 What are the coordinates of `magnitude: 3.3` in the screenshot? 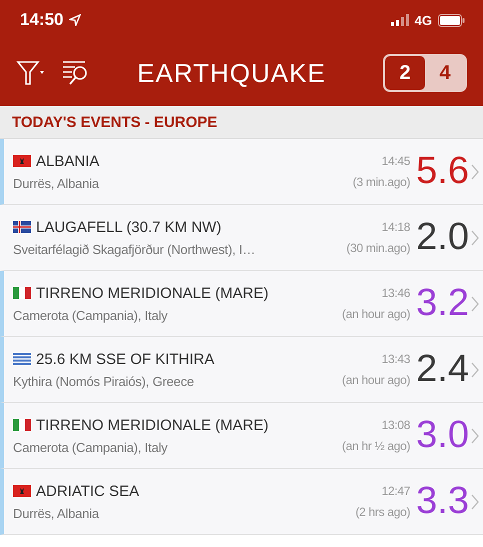 It's located at (442, 501).